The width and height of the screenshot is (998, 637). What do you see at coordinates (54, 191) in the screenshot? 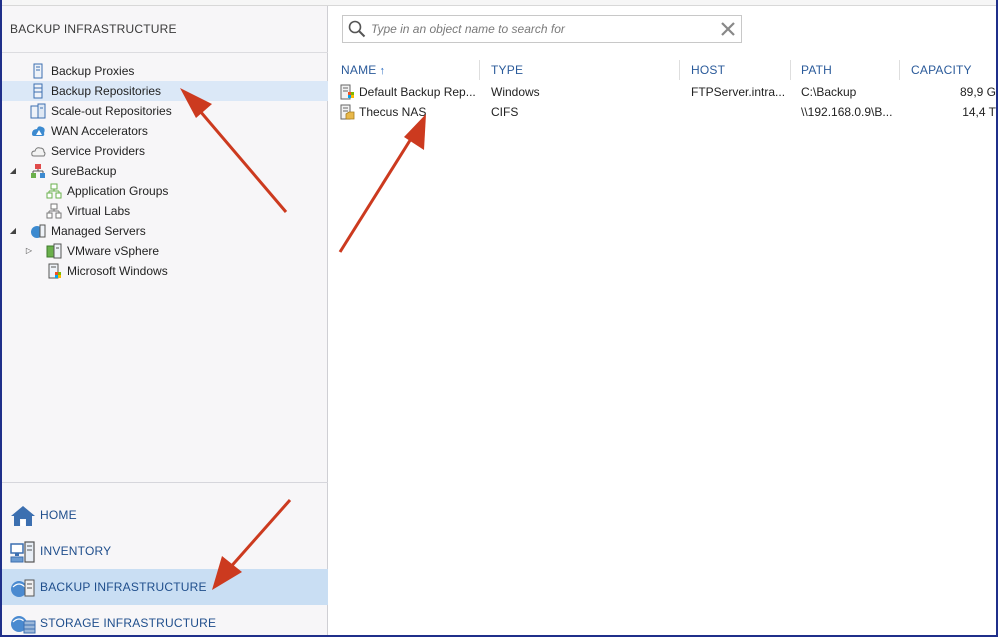
I see `application-group-icon` at bounding box center [54, 191].